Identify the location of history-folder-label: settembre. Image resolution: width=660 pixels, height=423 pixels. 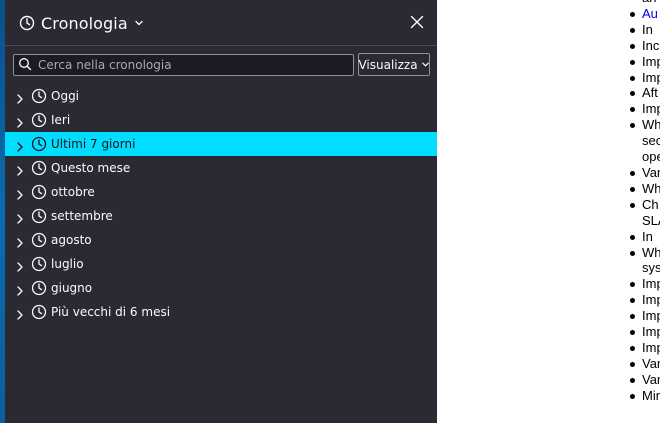
(82, 216).